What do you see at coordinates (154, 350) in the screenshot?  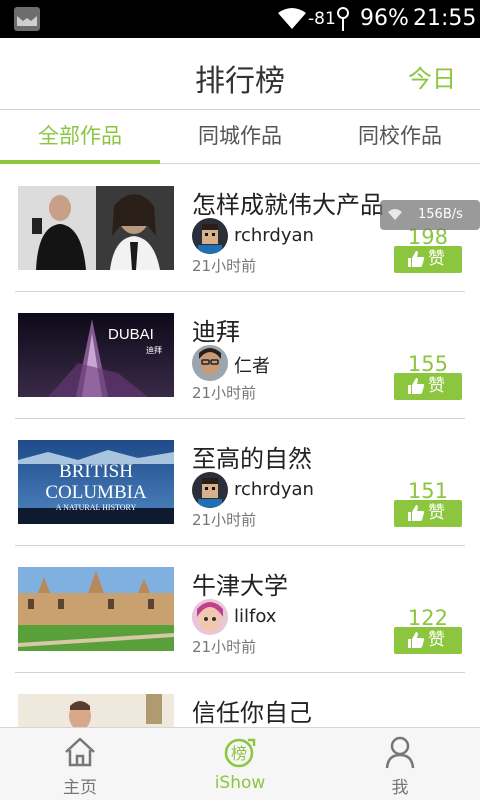 I see `dubai-text-small: 迪拜` at bounding box center [154, 350].